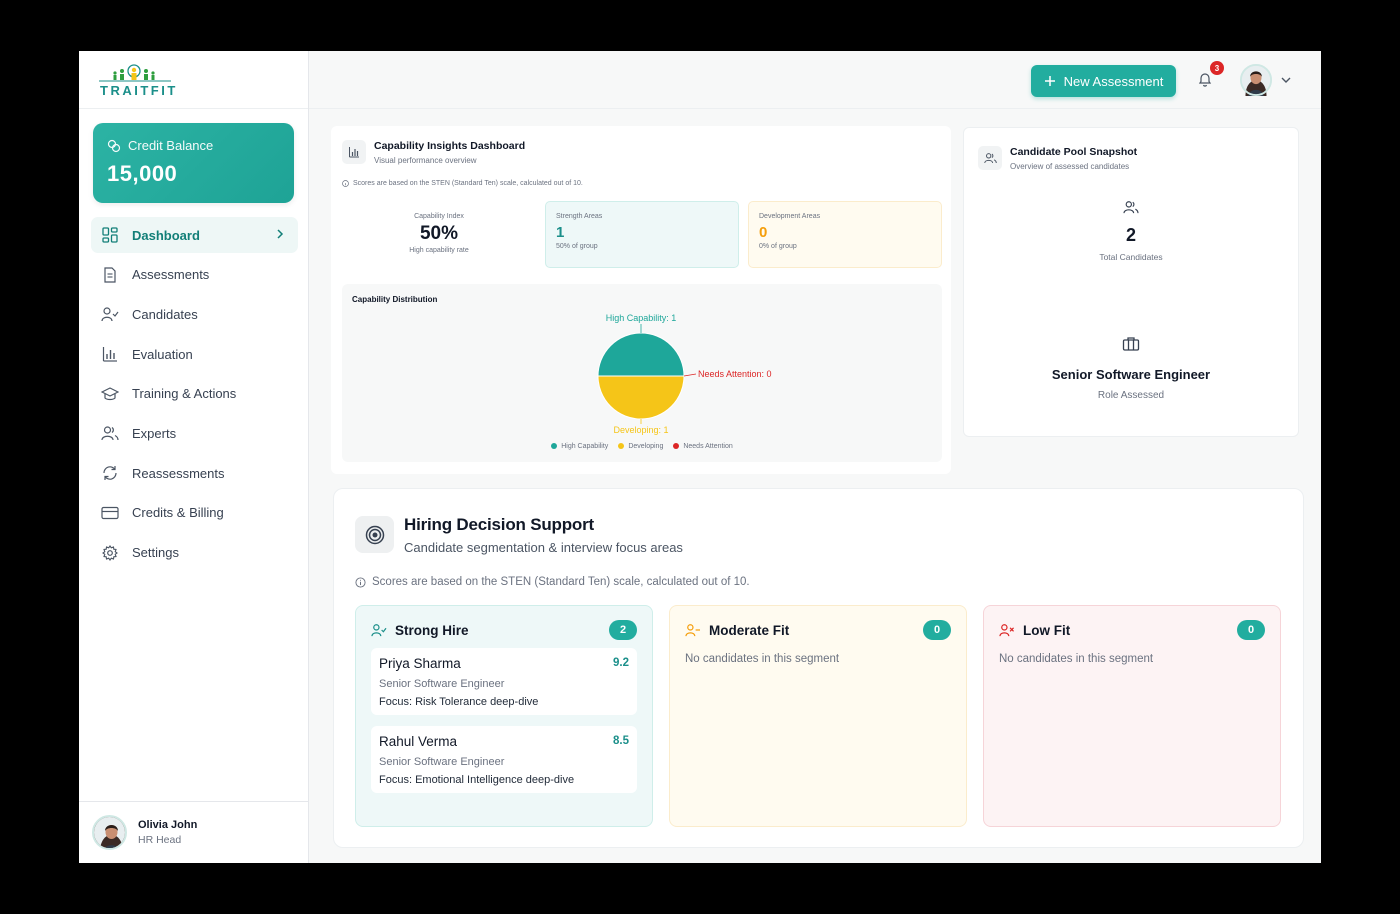  Describe the element at coordinates (194, 553) in the screenshot. I see `sidebar-item-settings: Settings` at that location.